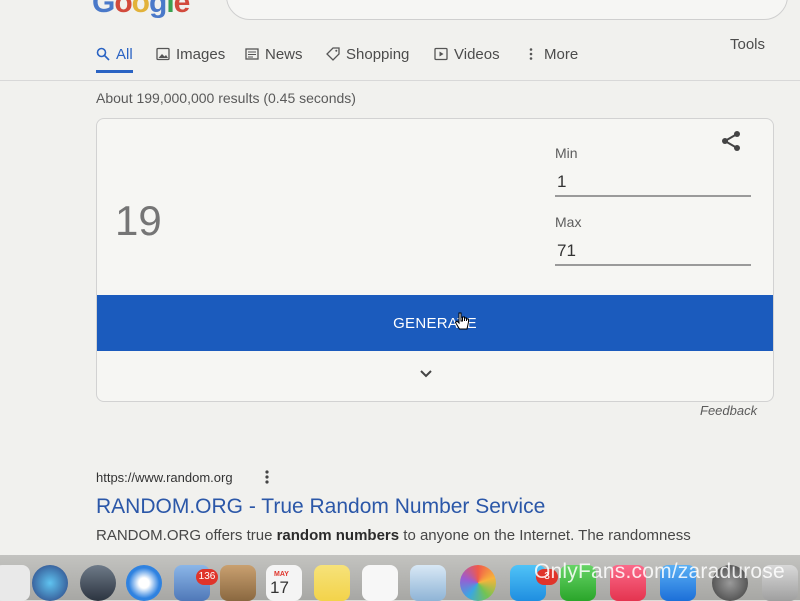  What do you see at coordinates (428, 583) in the screenshot?
I see `preview-icon` at bounding box center [428, 583].